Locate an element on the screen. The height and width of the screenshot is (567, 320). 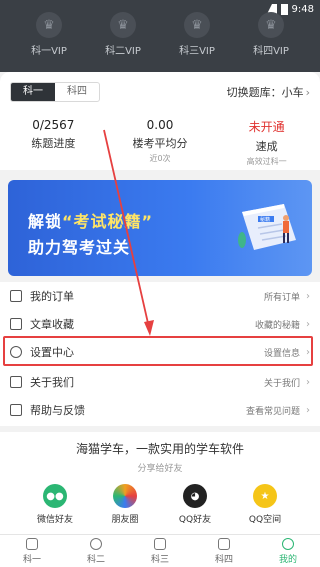
nav-subject-1: 科一 is located at coordinates (32, 551).